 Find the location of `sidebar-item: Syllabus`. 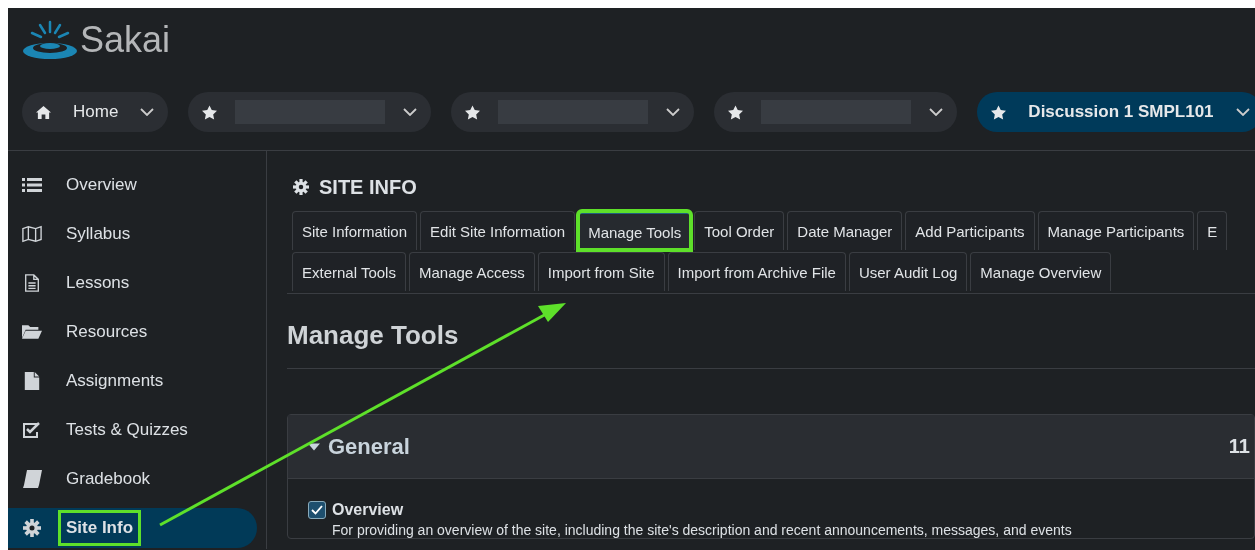

sidebar-item: Syllabus is located at coordinates (132, 234).